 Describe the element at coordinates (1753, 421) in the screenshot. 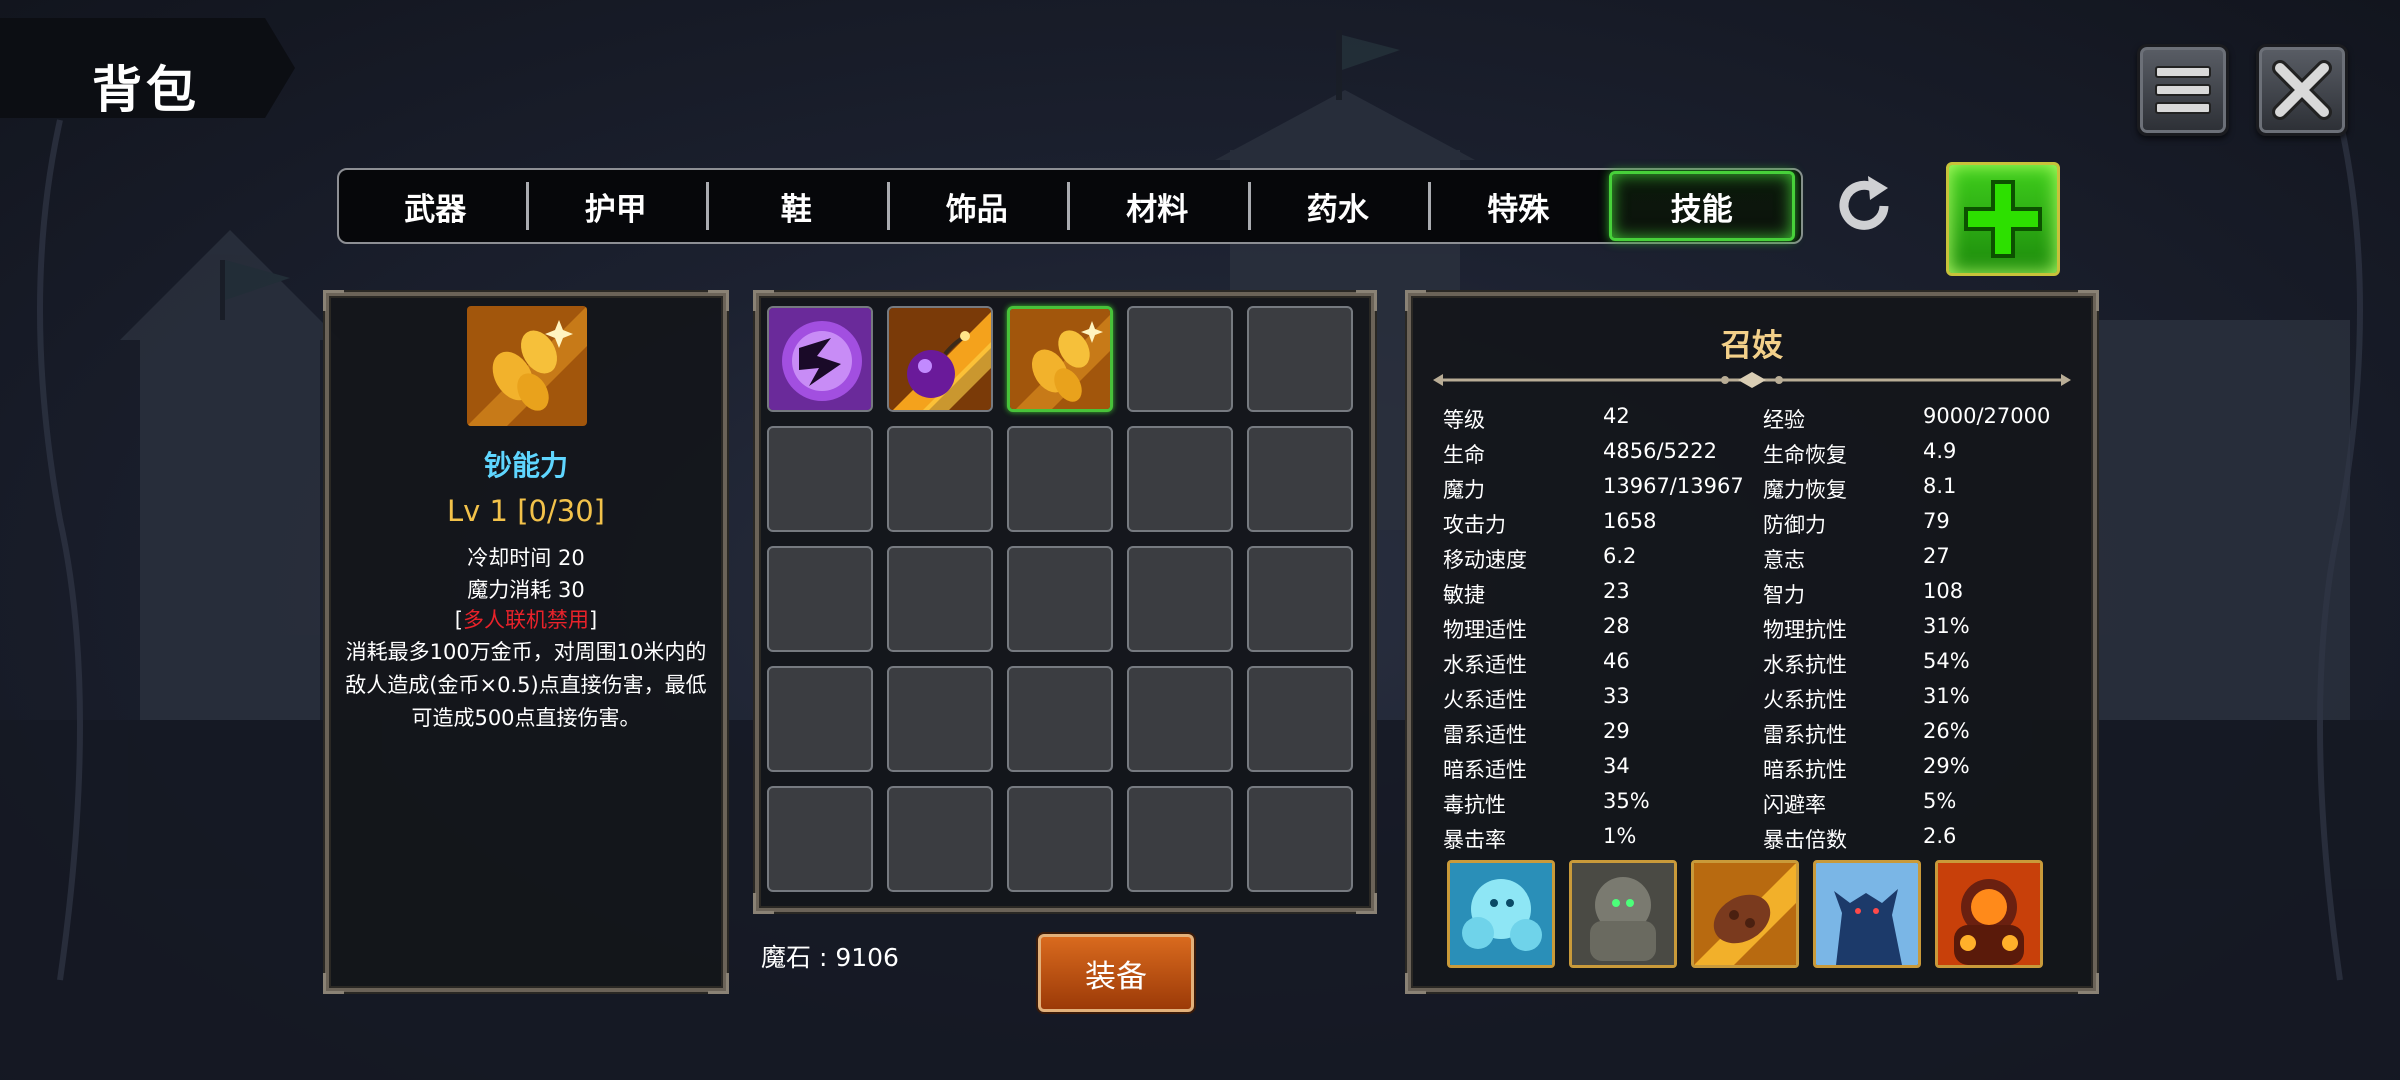

I see `stat-row: 等级 42 经验 9000/27000` at that location.